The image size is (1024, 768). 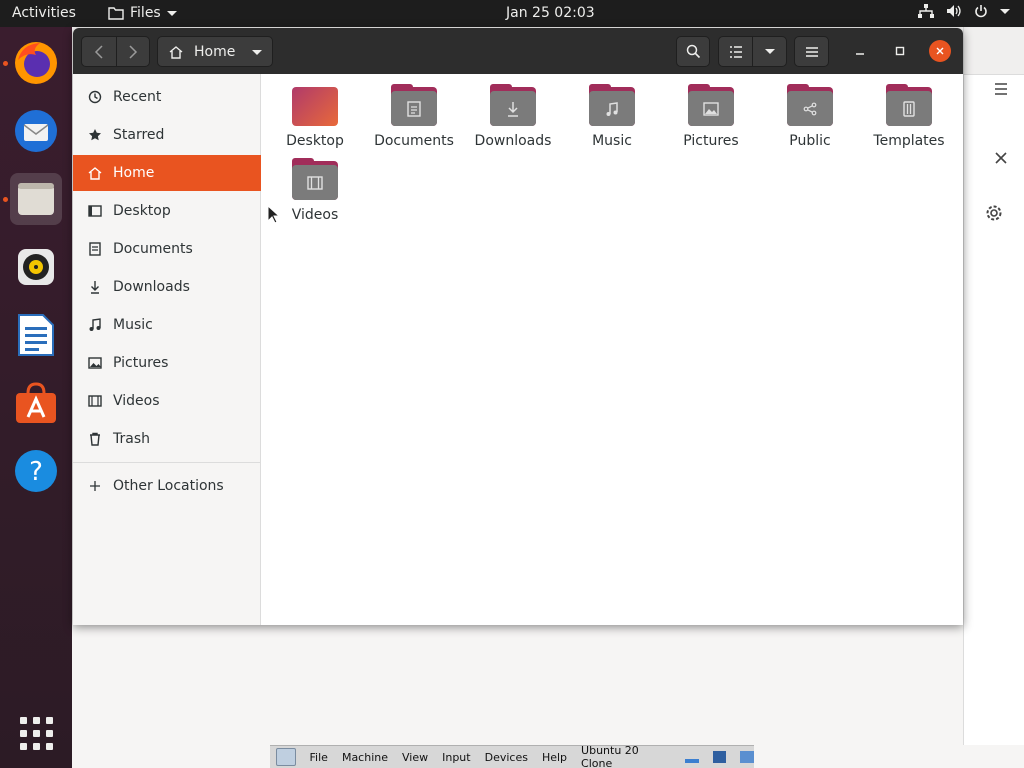 I want to click on sidebar-item-recent: Recent, so click(x=167, y=97).